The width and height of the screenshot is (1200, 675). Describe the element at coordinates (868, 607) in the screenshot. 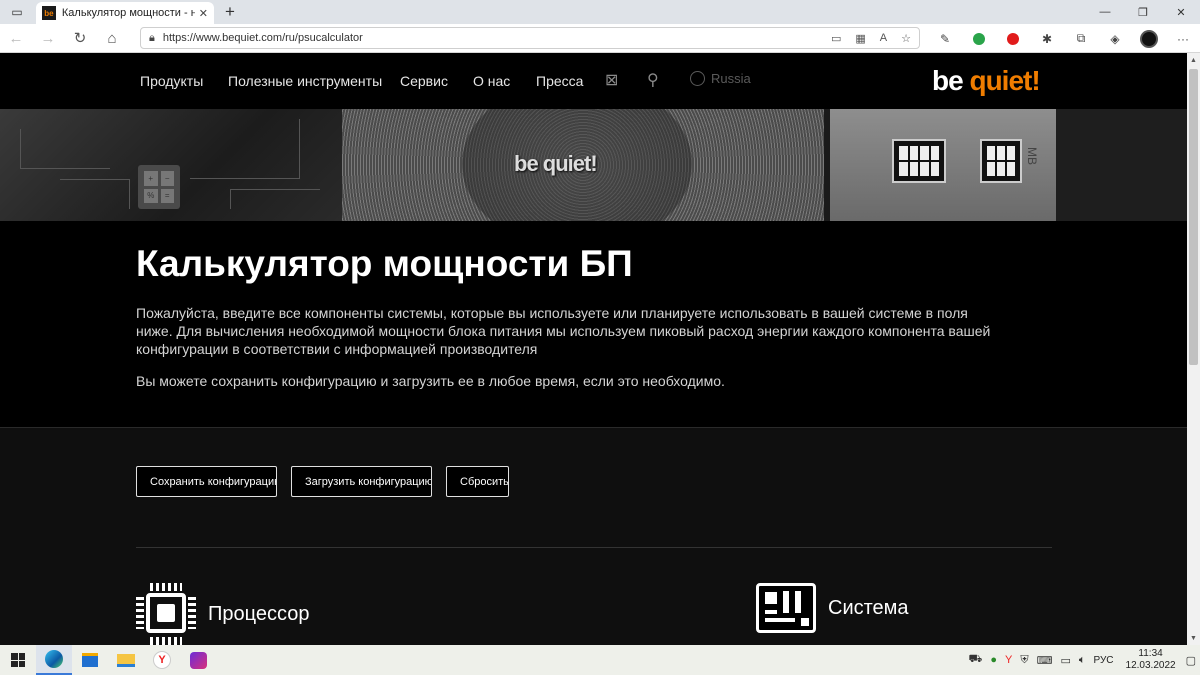

I see `system-section-title: Система` at that location.